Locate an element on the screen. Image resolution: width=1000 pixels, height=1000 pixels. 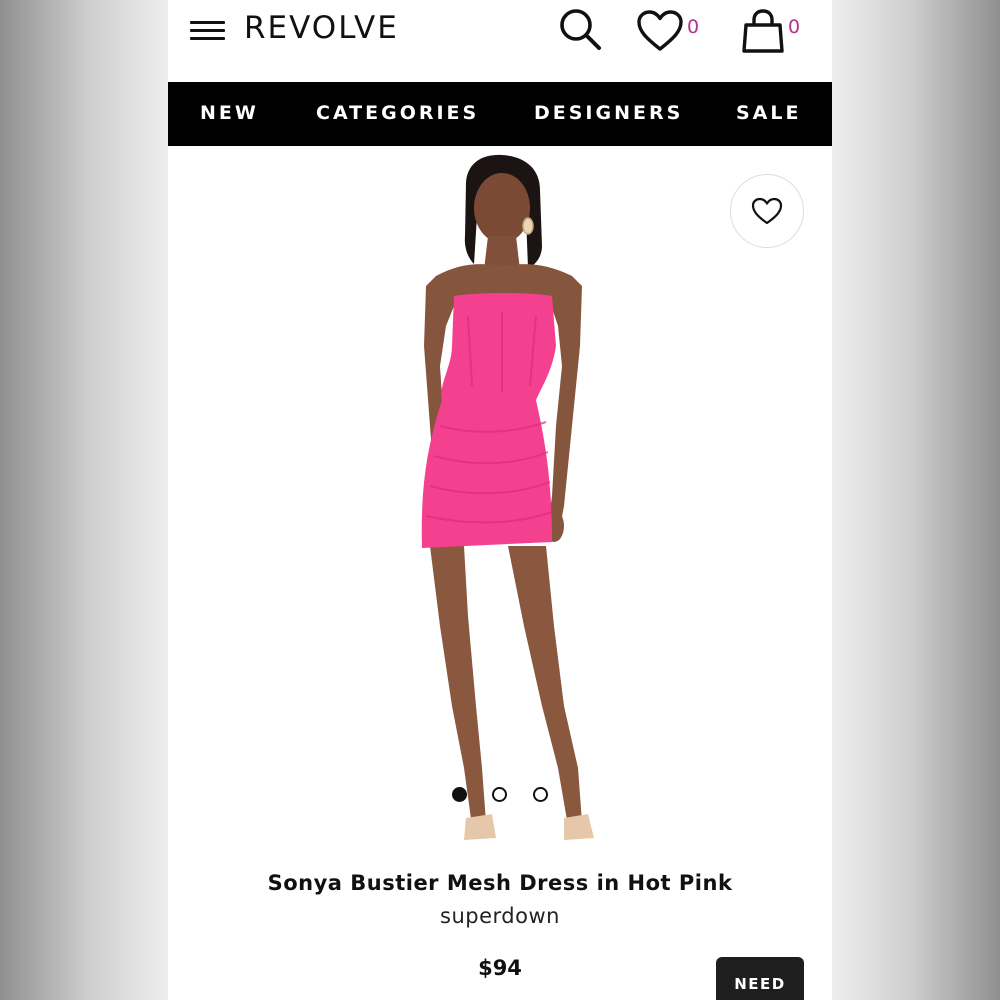
product-brand: superdown is located at coordinates (500, 916).